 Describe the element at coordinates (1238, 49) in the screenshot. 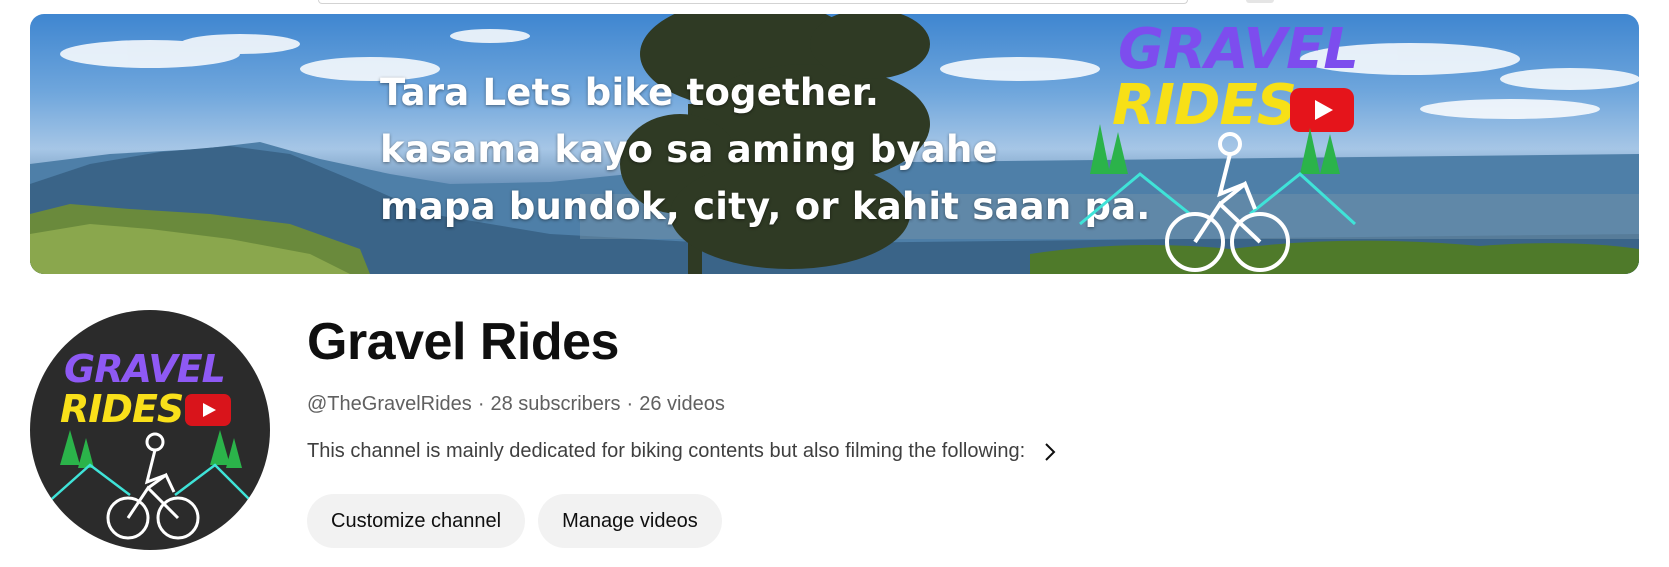

I see `banner-logo-line-1: GRAVEL` at that location.